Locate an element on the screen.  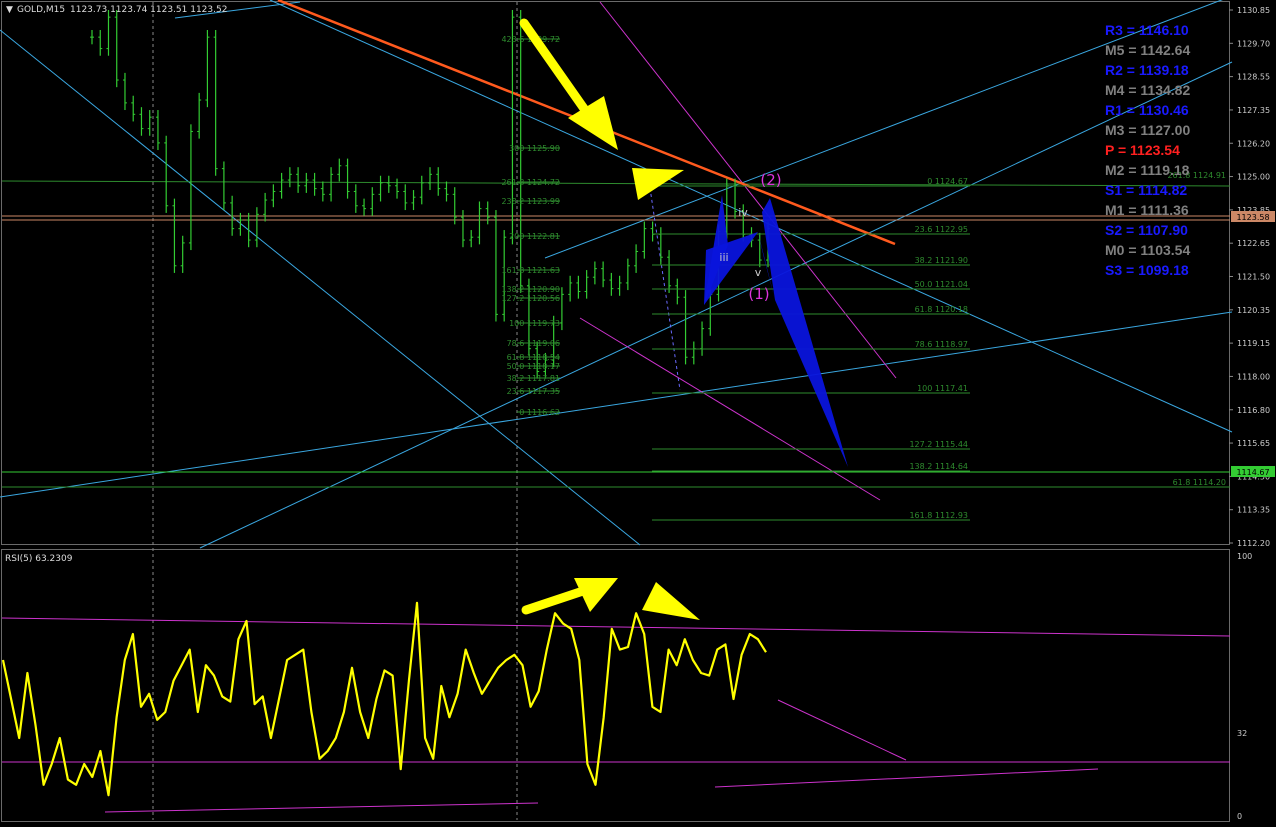
price-axis-label: 1128.55 is located at coordinates (1253, 77).